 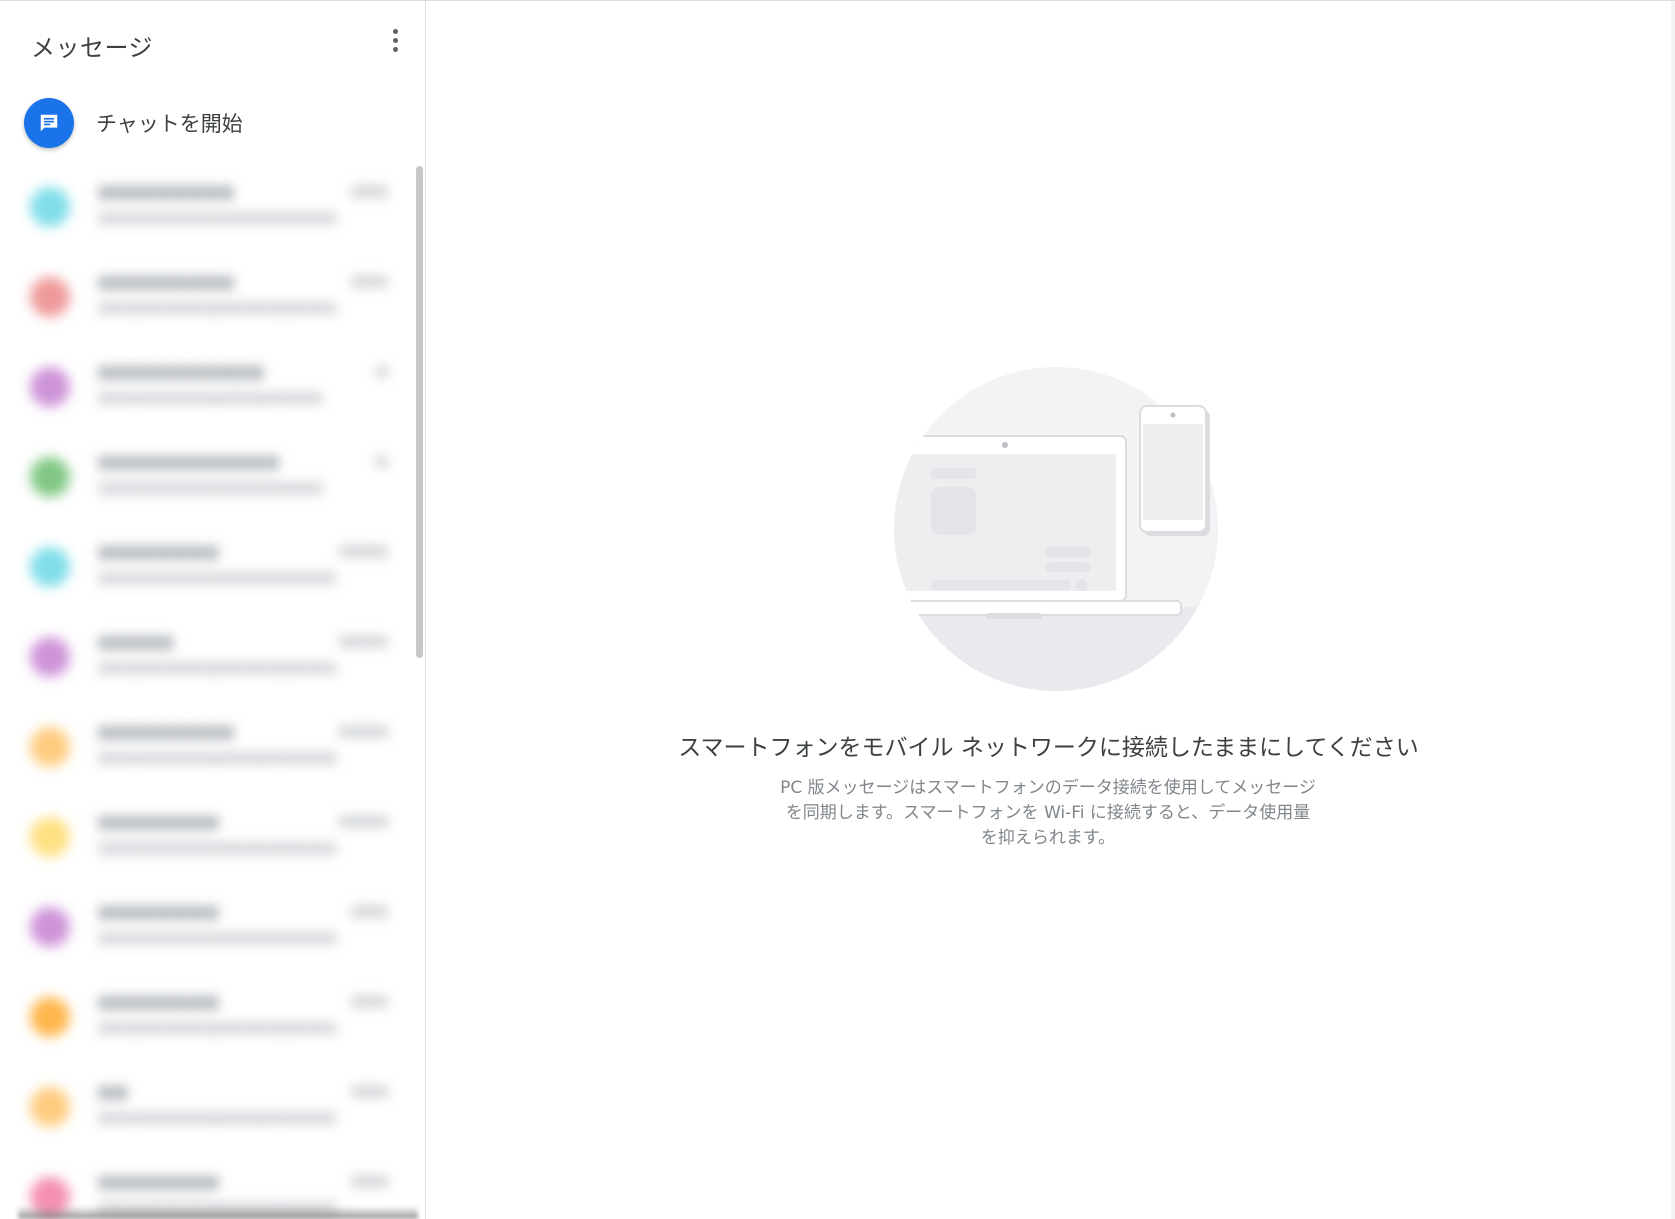 What do you see at coordinates (169, 124) in the screenshot?
I see `start-chat-label: チャットを開始` at bounding box center [169, 124].